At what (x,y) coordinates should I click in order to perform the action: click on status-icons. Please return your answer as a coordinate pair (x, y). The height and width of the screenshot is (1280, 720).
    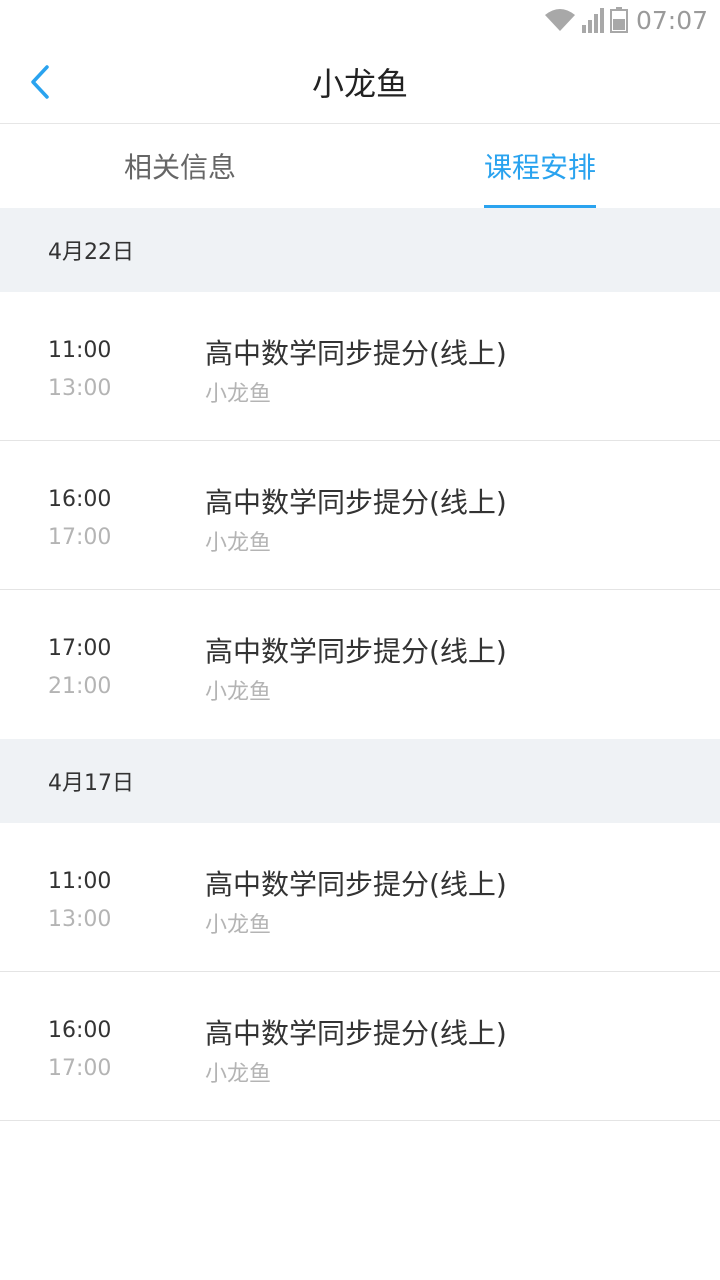
    Looking at the image, I should click on (586, 20).